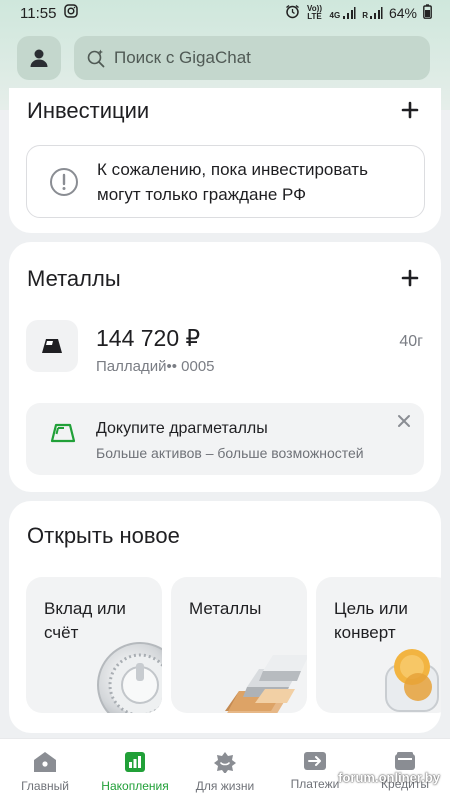  I want to click on search-placeholder: Поиск с GigaChat, so click(182, 57).